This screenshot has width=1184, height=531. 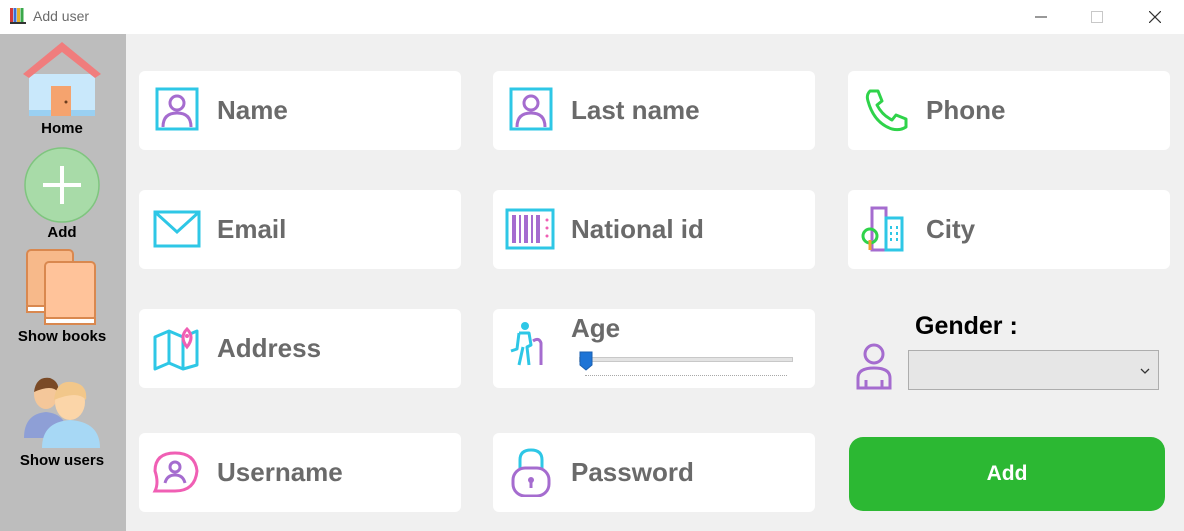 I want to click on title-bar: Add user, so click(x=592, y=17).